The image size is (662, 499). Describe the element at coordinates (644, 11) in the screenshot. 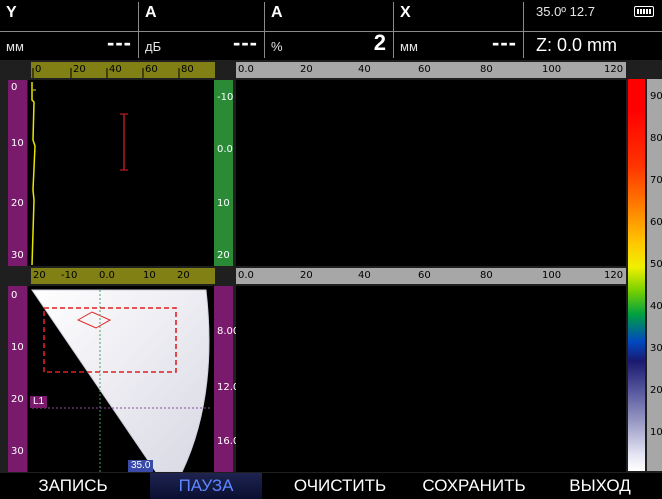

I see `battery-icon` at that location.